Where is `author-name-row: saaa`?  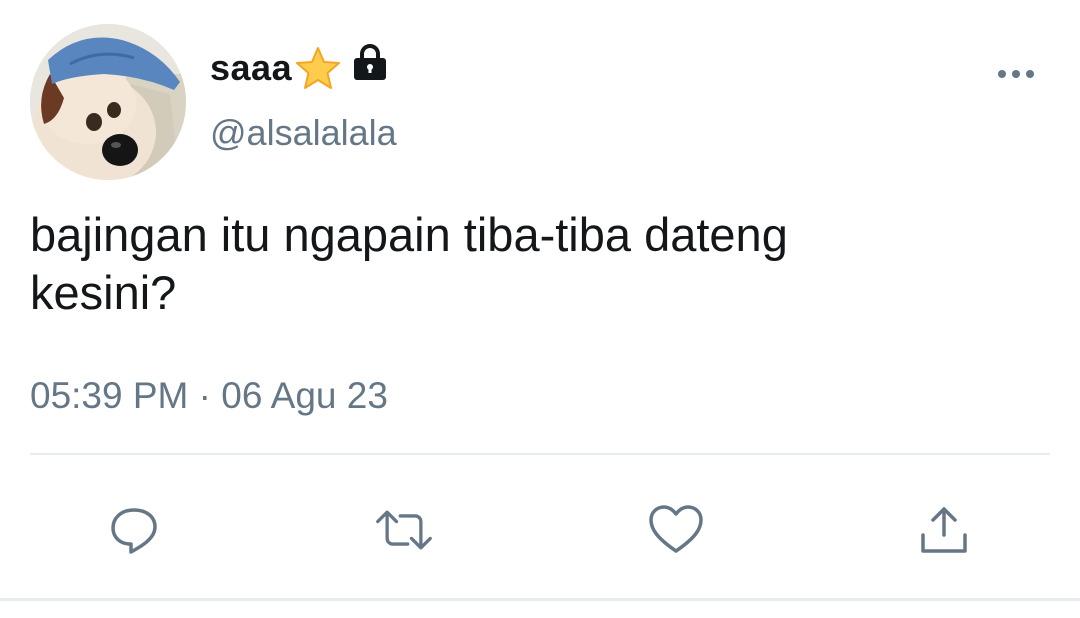
author-name-row: saaa is located at coordinates (300, 68).